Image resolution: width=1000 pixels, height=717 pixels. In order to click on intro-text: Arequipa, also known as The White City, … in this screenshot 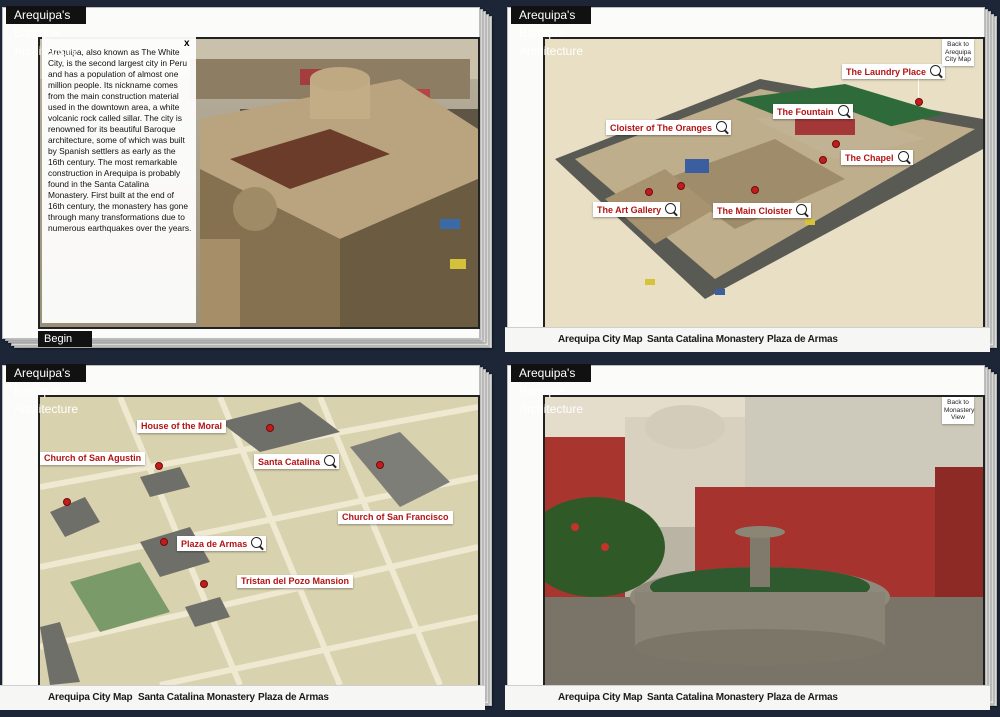, I will do `click(120, 140)`.